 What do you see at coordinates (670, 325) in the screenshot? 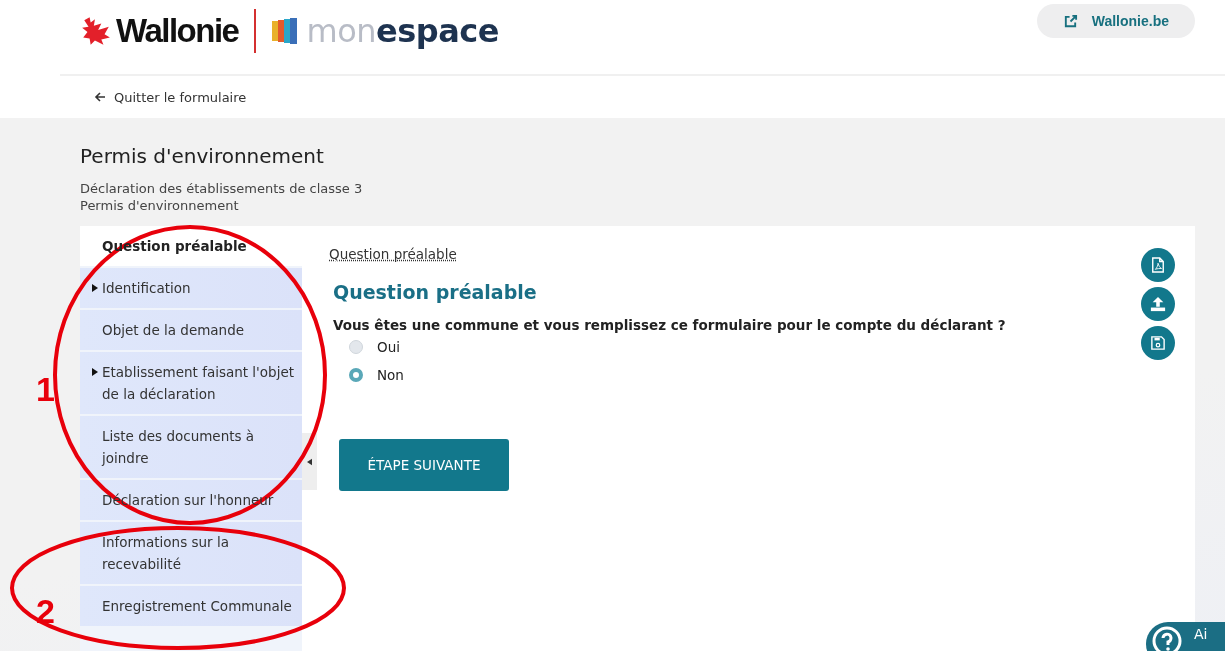
I see `question-text: Vous êtes une commune et vous remplissez ce formulaire pour le compte du déclarant ?` at bounding box center [670, 325].